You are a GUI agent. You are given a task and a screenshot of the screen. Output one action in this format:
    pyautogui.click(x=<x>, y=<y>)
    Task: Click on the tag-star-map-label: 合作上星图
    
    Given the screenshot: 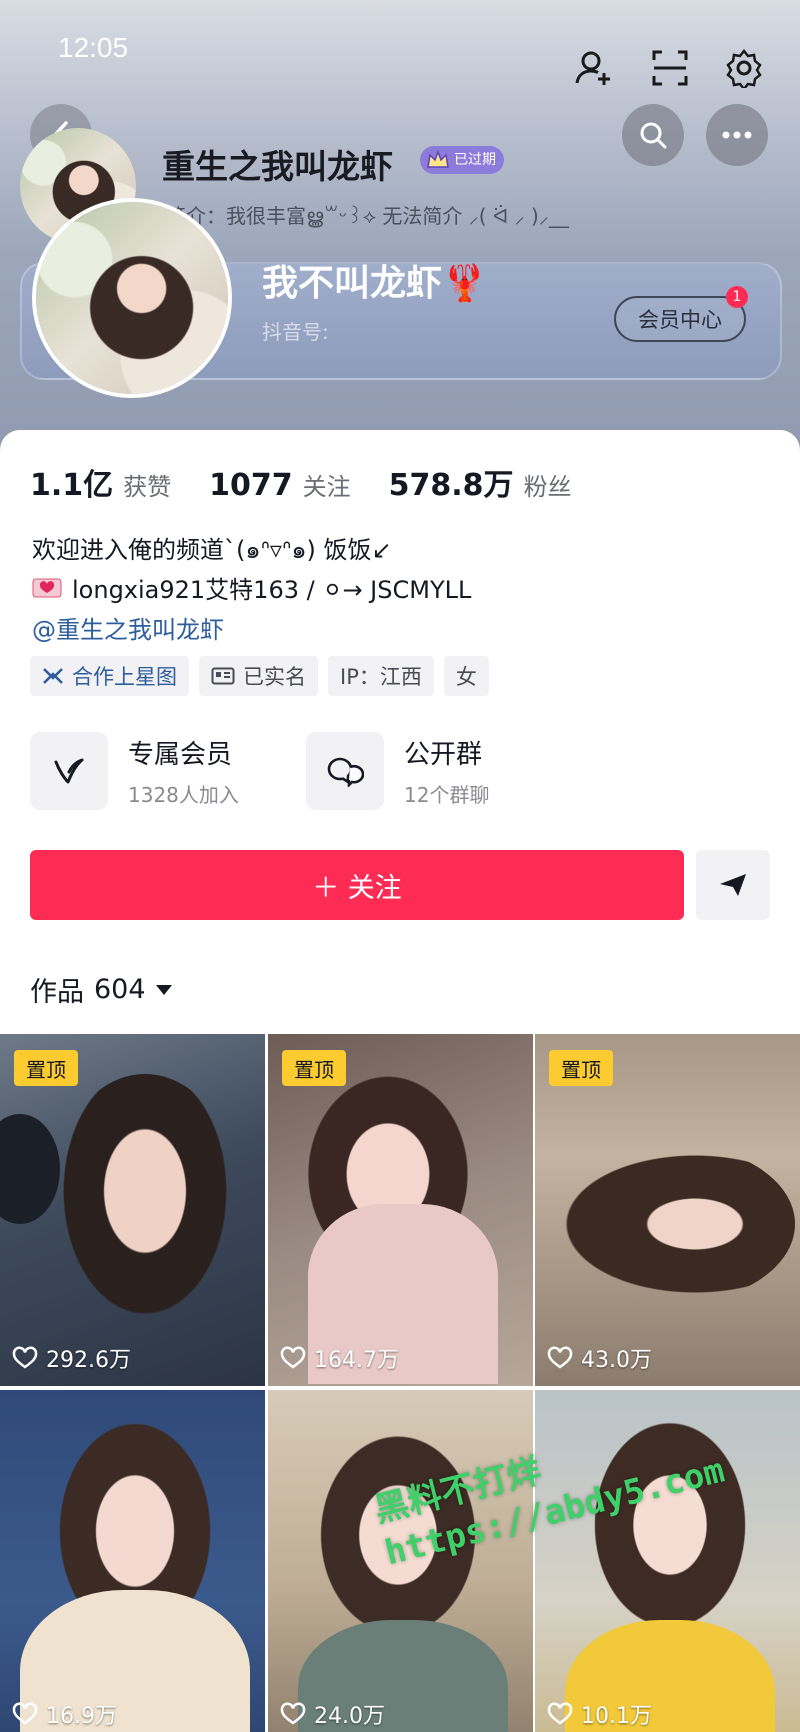 What is the action you would take?
    pyautogui.click(x=124, y=677)
    